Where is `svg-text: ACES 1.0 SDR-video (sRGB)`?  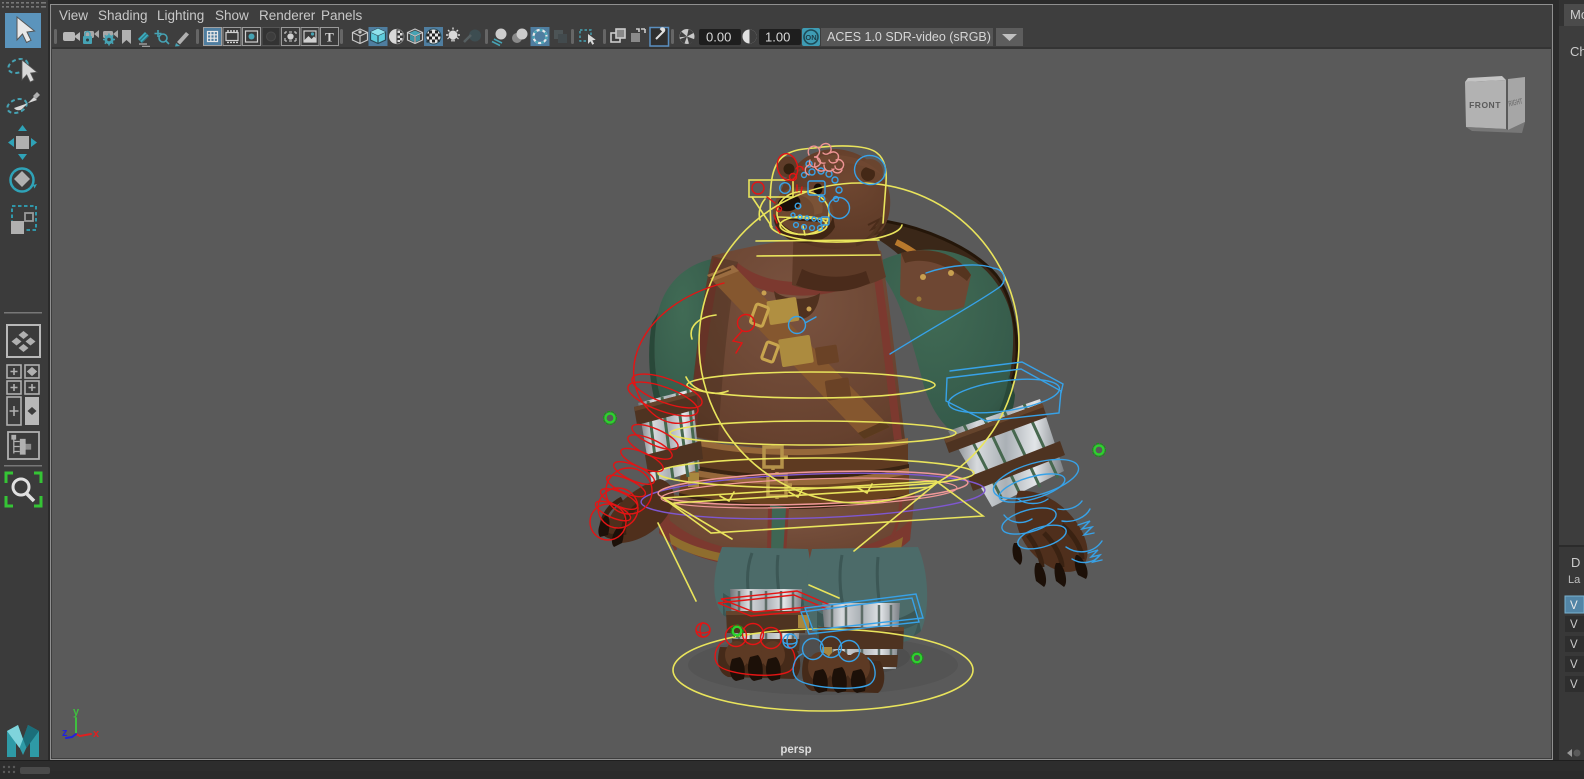 svg-text: ACES 1.0 SDR-video (sRGB) is located at coordinates (909, 37).